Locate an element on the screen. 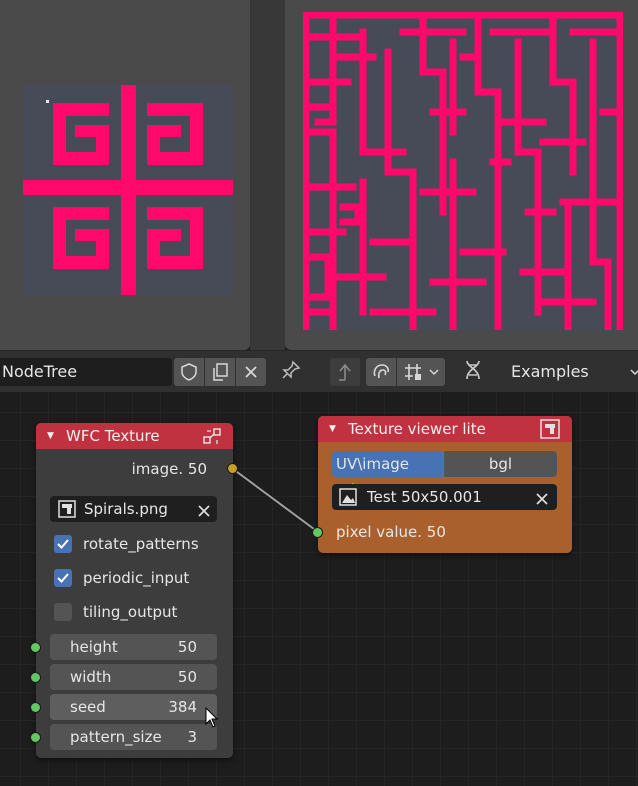 The width and height of the screenshot is (638, 786). mode-option-label: bgl is located at coordinates (500, 464).